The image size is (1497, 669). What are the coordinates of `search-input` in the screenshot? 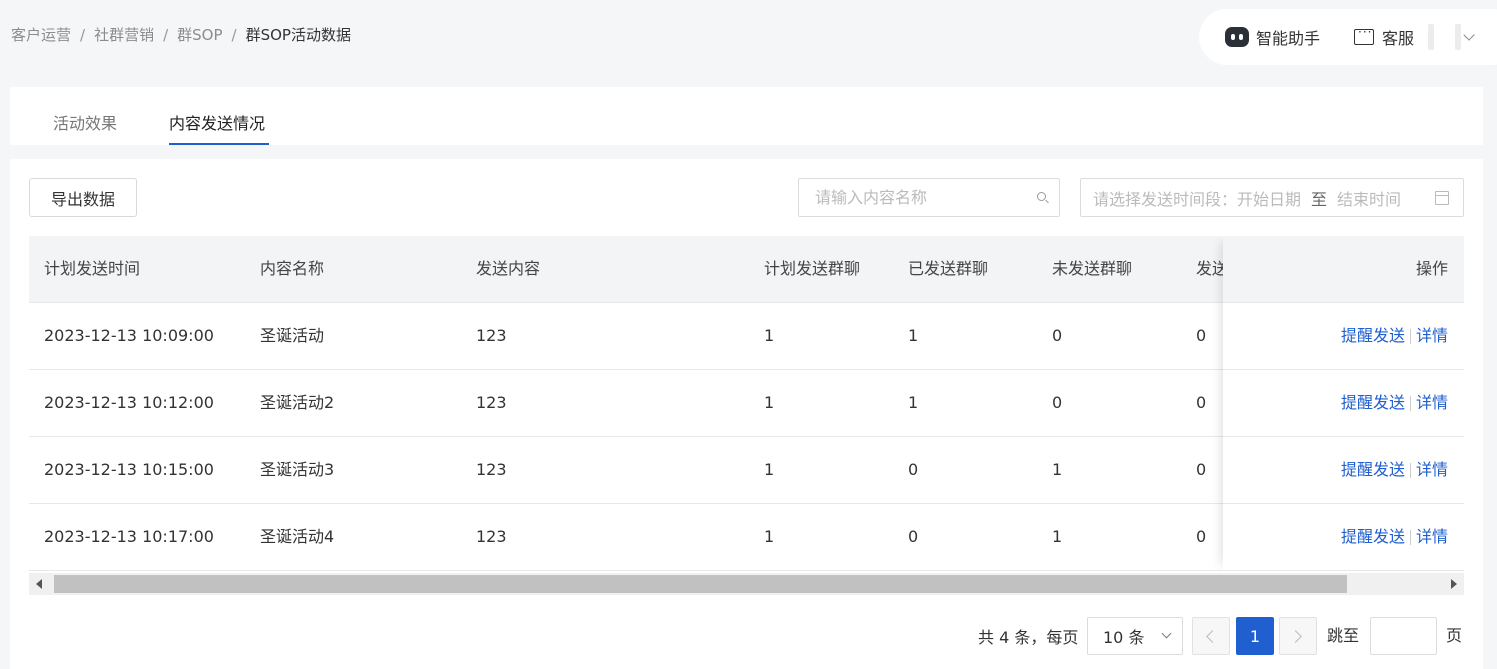 It's located at (920, 197).